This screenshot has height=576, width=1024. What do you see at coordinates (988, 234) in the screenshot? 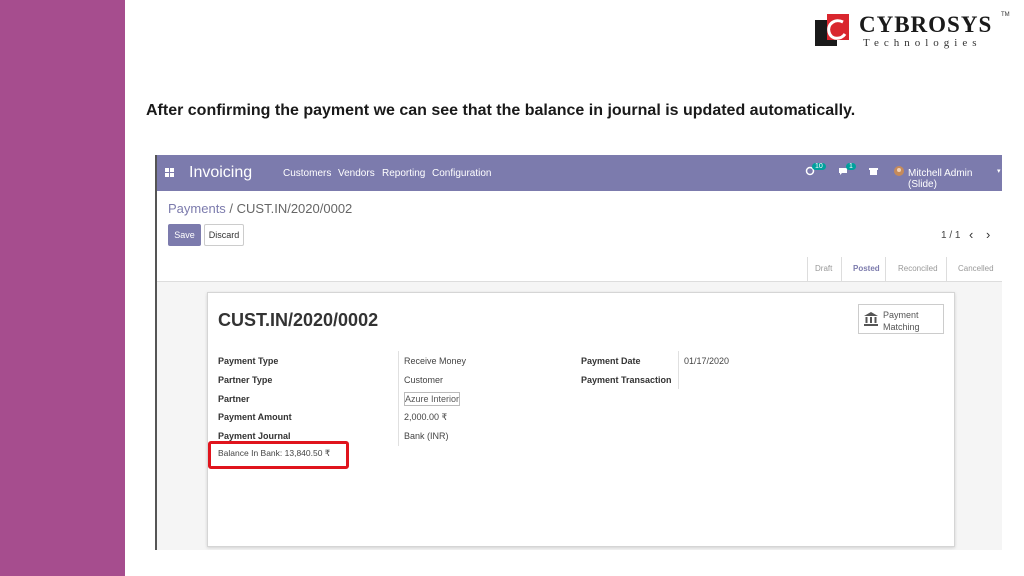
I see `pager-next-icon: ›` at bounding box center [988, 234].